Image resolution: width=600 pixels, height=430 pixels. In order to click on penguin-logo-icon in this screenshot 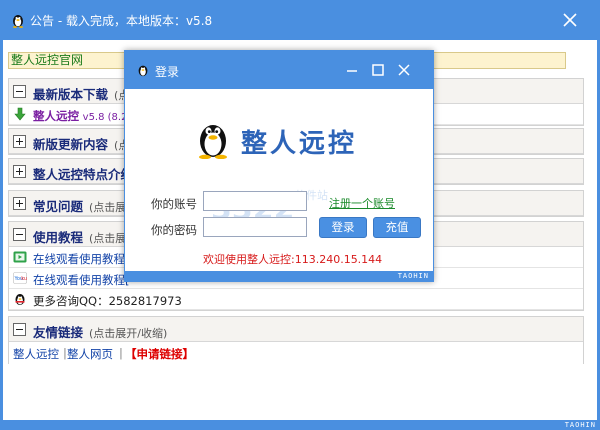, I will do `click(213, 142)`.